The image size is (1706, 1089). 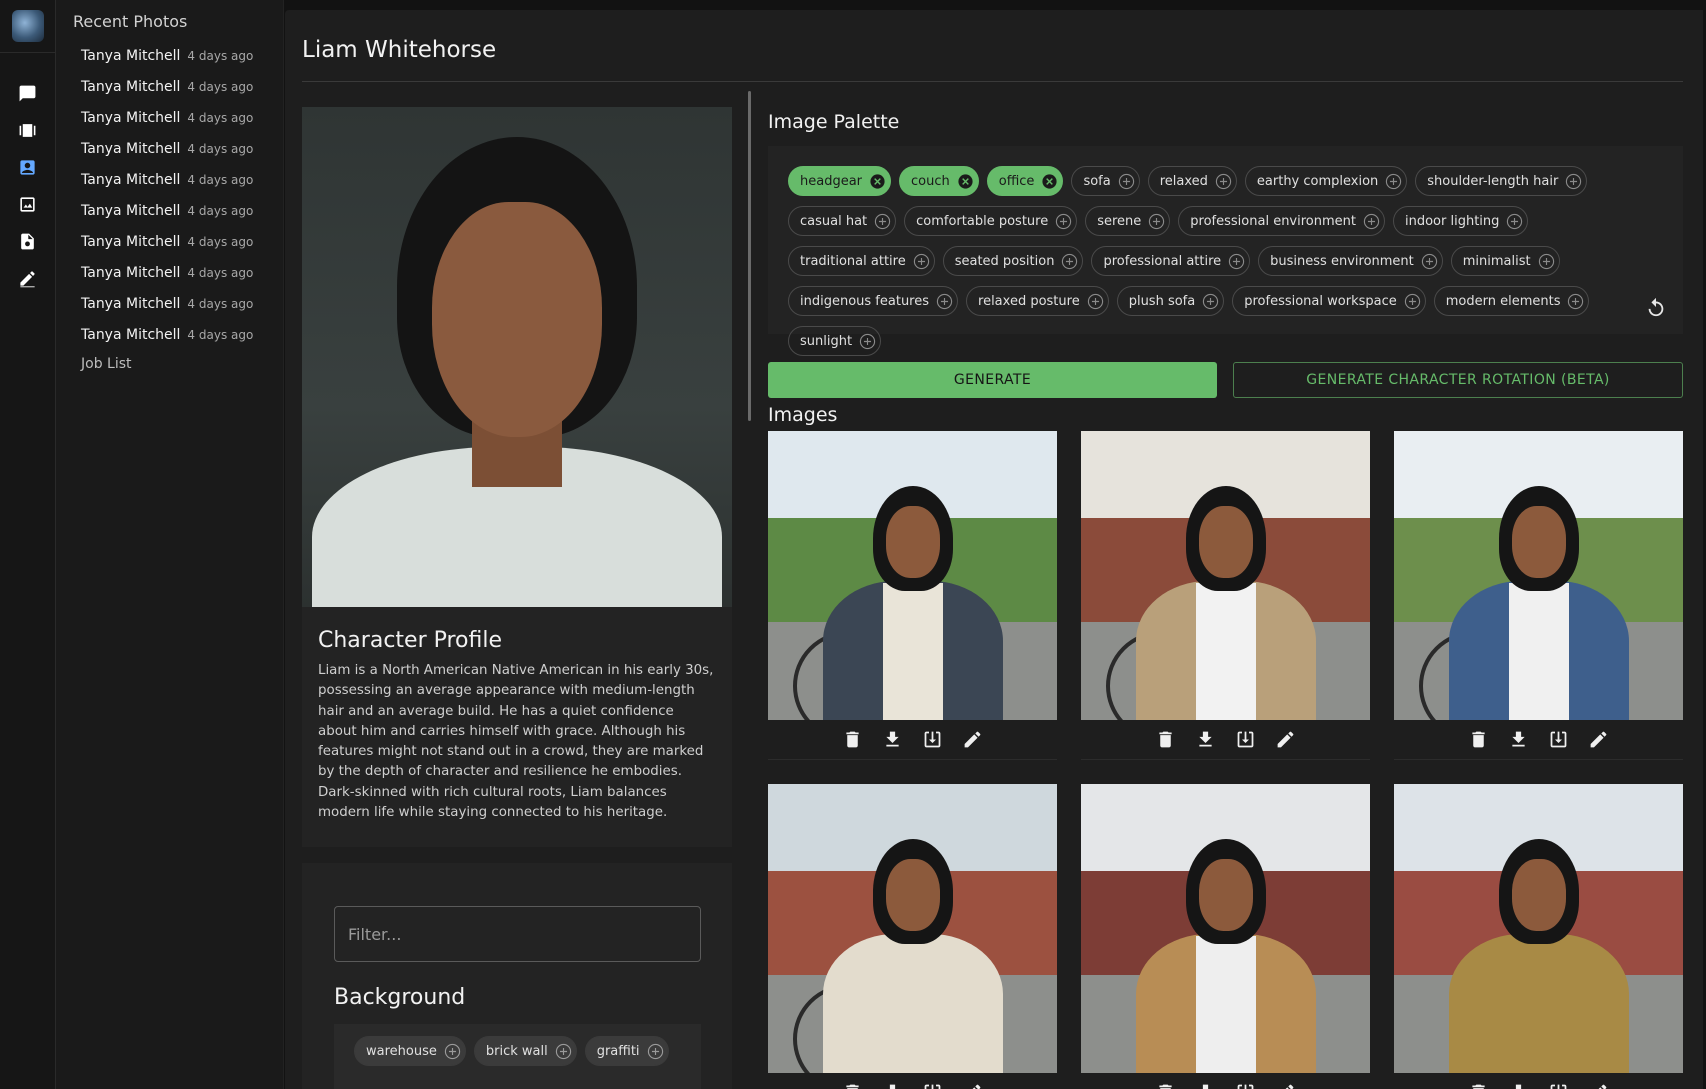 I want to click on background-chip: brick wall, so click(x=525, y=1051).